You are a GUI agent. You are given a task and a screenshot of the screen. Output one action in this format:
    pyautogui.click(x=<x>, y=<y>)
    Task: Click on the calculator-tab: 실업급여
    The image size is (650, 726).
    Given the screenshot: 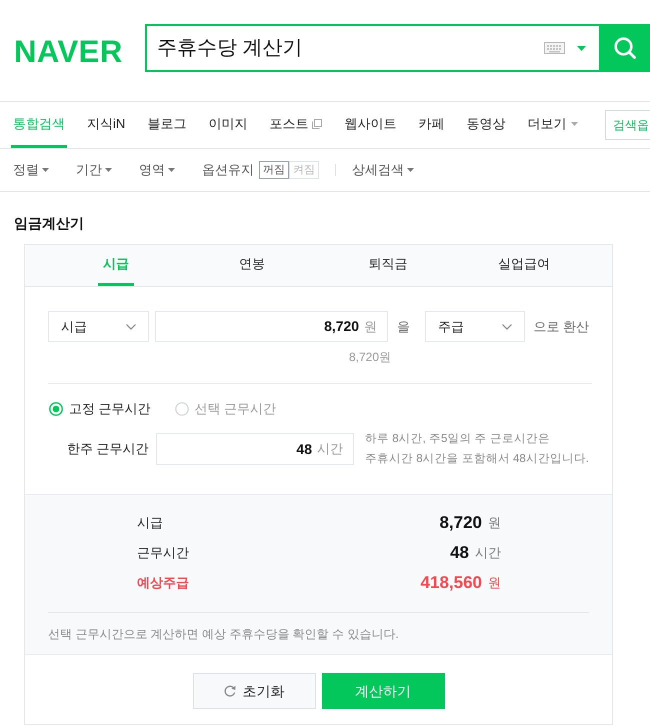 What is the action you would take?
    pyautogui.click(x=524, y=265)
    